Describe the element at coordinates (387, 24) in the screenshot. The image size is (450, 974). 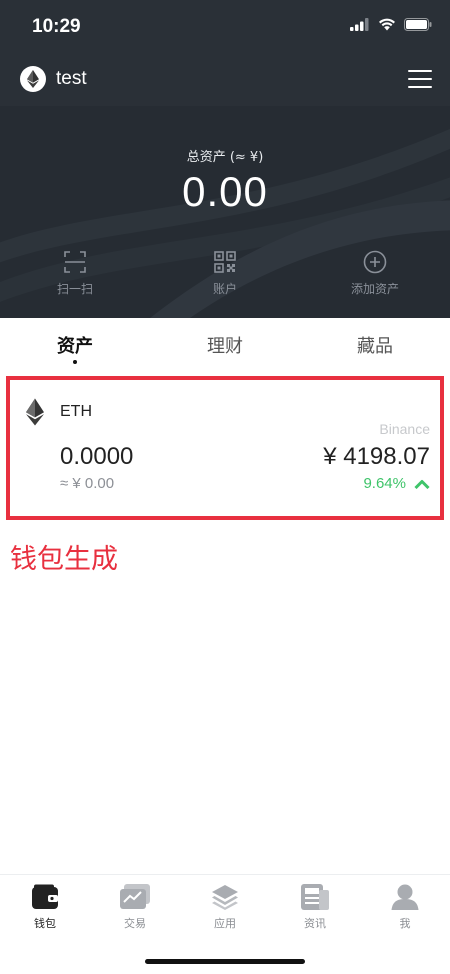
I see `wifi-icon` at that location.